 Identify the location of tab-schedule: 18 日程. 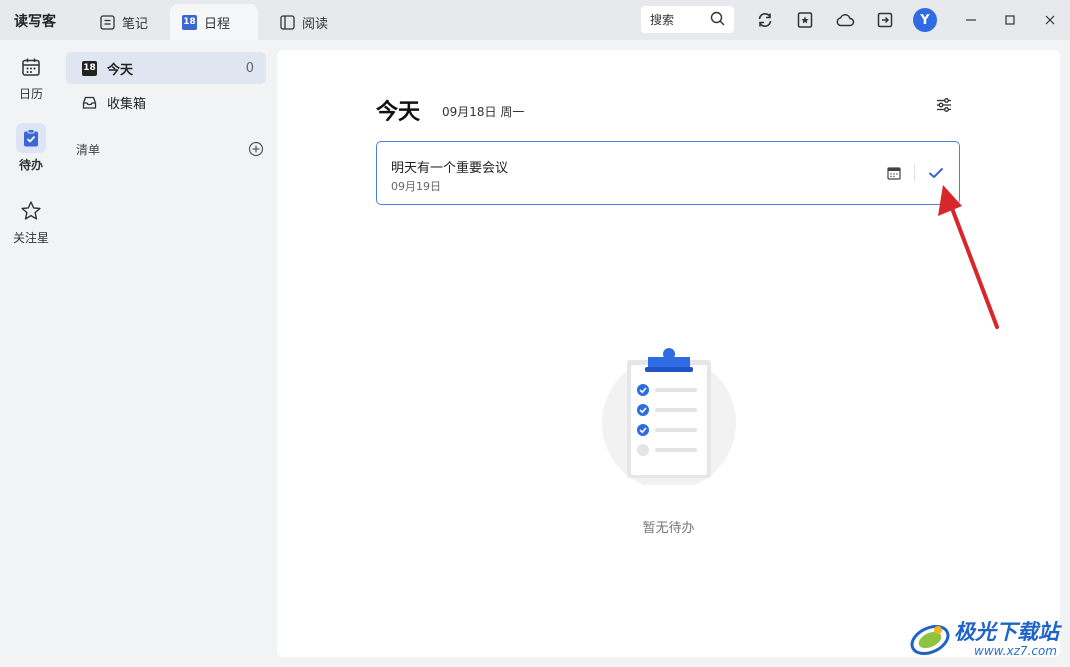
(214, 22).